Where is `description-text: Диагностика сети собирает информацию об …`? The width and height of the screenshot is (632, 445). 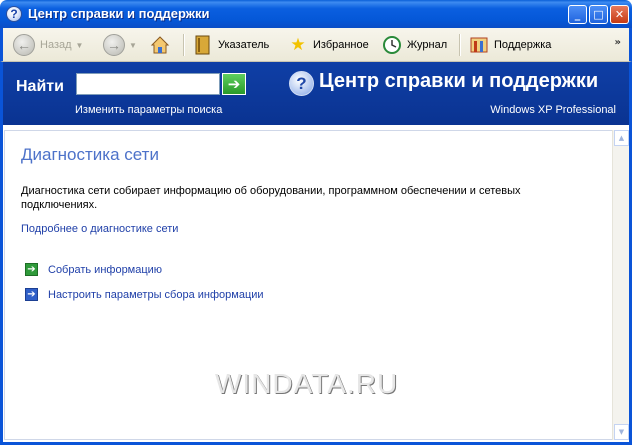 description-text: Диагностика сети собирает информацию об … is located at coordinates (271, 198).